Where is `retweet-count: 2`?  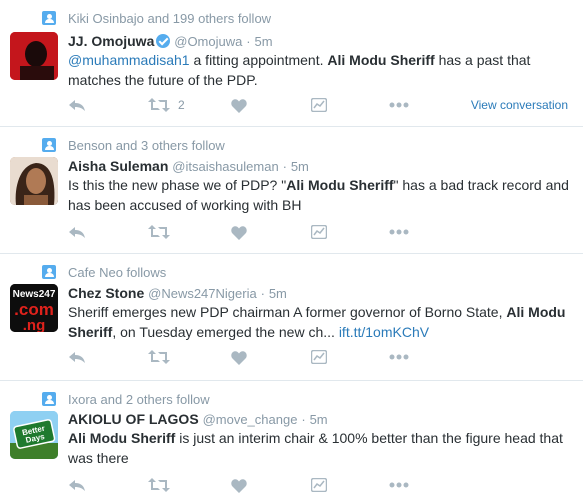
retweet-count: 2 is located at coordinates (181, 105).